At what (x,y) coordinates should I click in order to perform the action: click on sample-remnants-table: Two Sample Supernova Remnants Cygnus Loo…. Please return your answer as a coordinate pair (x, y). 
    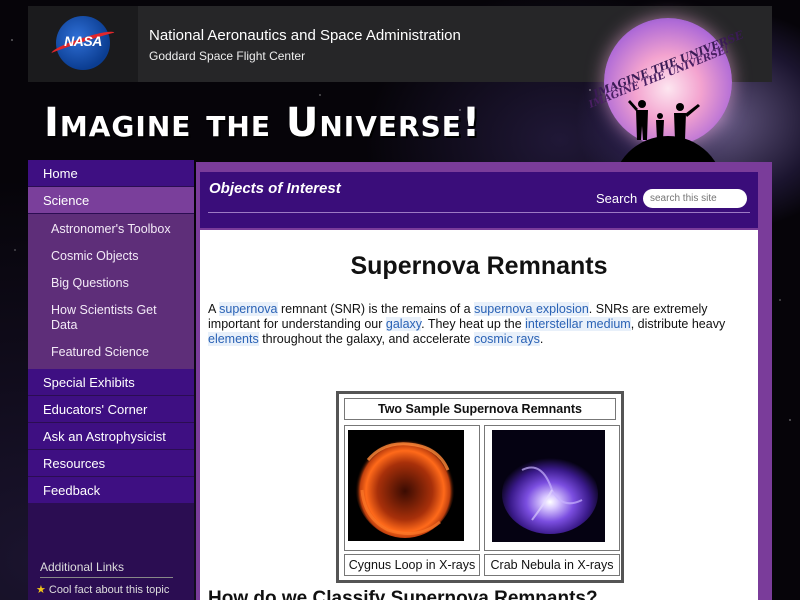
    Looking at the image, I should click on (480, 487).